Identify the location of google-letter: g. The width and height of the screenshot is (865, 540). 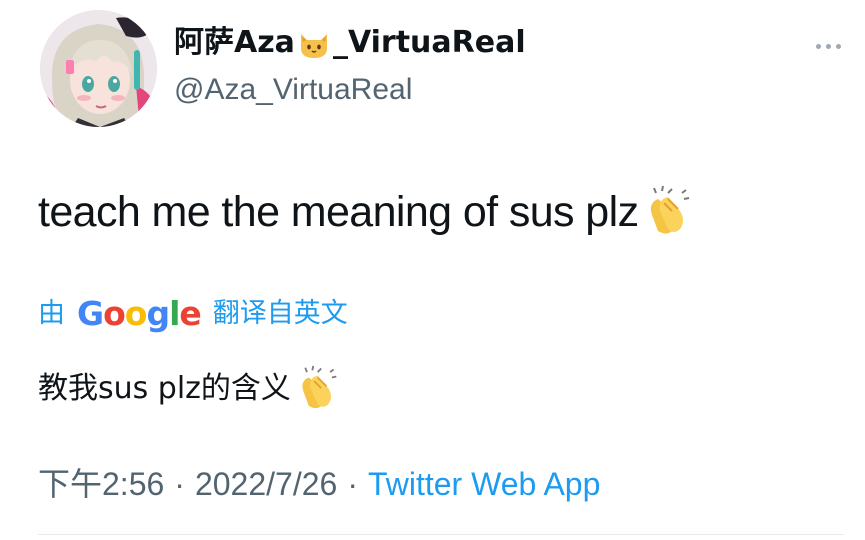
(158, 313).